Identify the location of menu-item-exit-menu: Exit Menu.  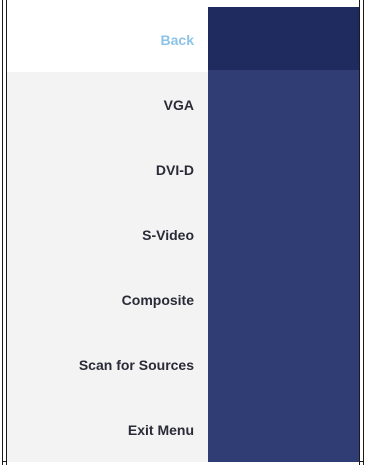
(107, 429).